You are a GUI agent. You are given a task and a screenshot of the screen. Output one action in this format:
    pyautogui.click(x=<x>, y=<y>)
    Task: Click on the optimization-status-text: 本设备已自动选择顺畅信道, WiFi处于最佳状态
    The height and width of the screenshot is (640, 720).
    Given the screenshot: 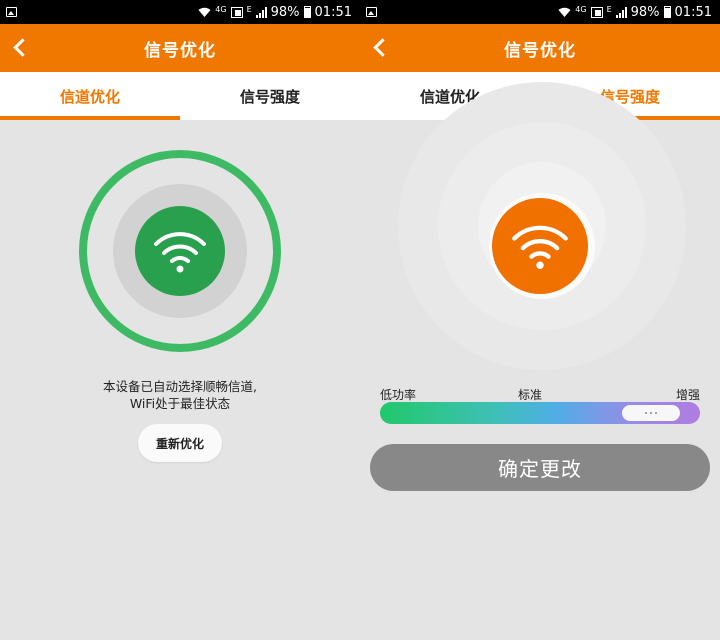 What is the action you would take?
    pyautogui.click(x=180, y=395)
    